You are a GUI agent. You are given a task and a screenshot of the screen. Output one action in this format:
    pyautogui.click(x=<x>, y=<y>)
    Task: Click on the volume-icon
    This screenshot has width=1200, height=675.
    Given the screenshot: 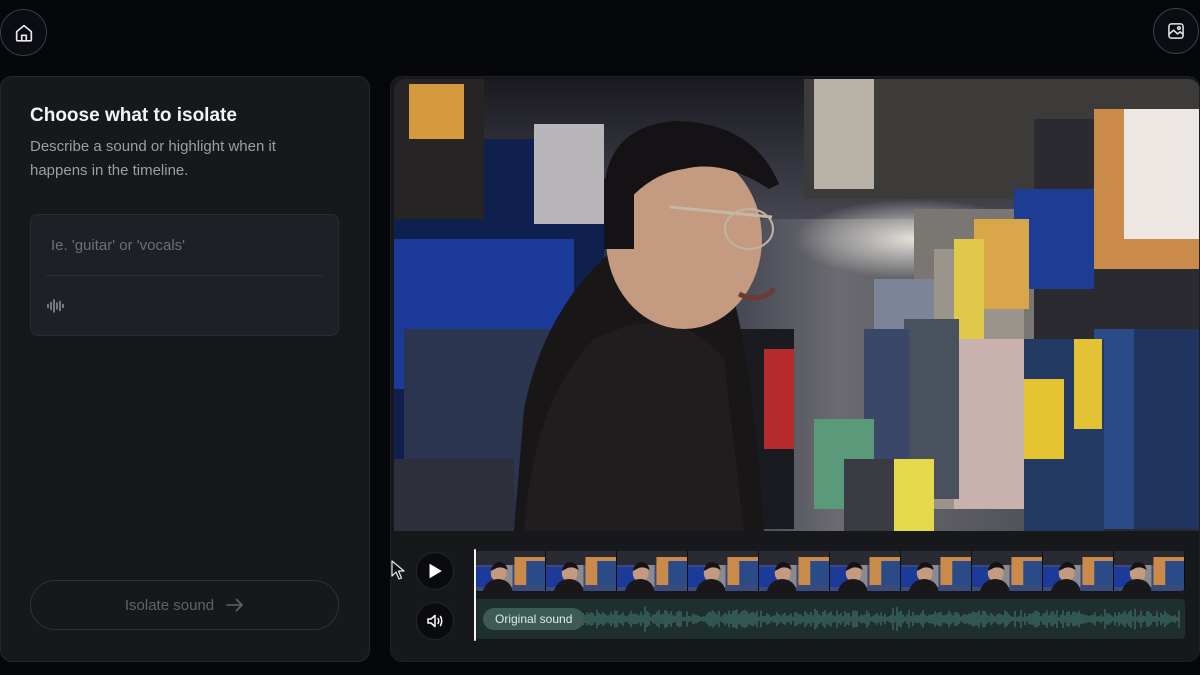 What is the action you would take?
    pyautogui.click(x=435, y=621)
    